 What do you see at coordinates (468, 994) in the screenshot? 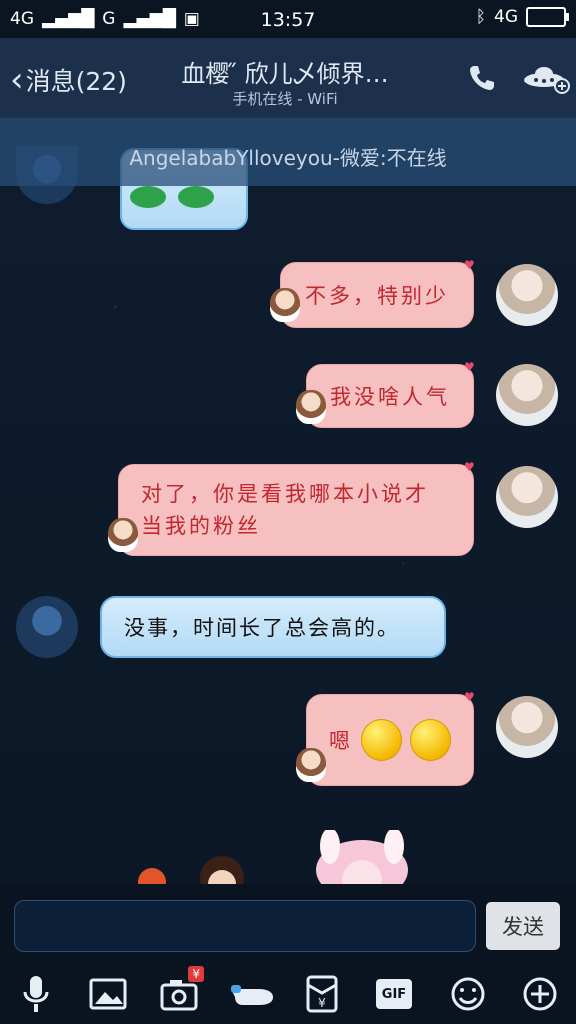
I see `emoji-icon` at bounding box center [468, 994].